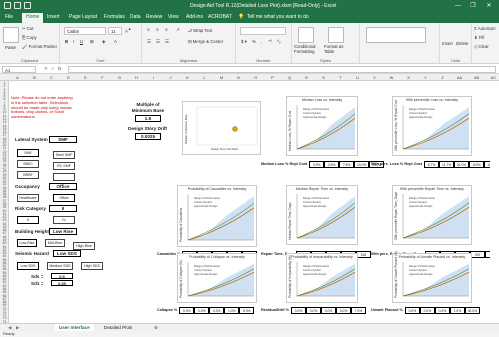 The image size is (499, 337). I want to click on redo-icon, so click(27, 5).